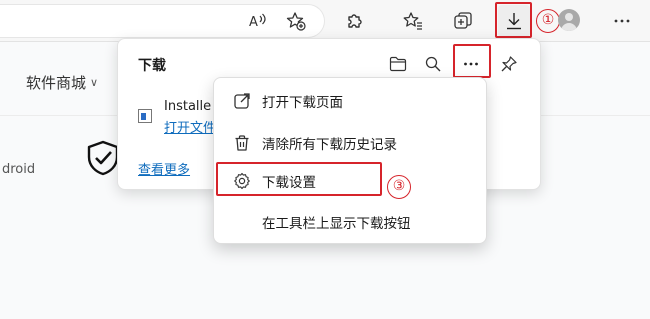 This screenshot has width=650, height=319. I want to click on add-favorite-icon, so click(296, 21).